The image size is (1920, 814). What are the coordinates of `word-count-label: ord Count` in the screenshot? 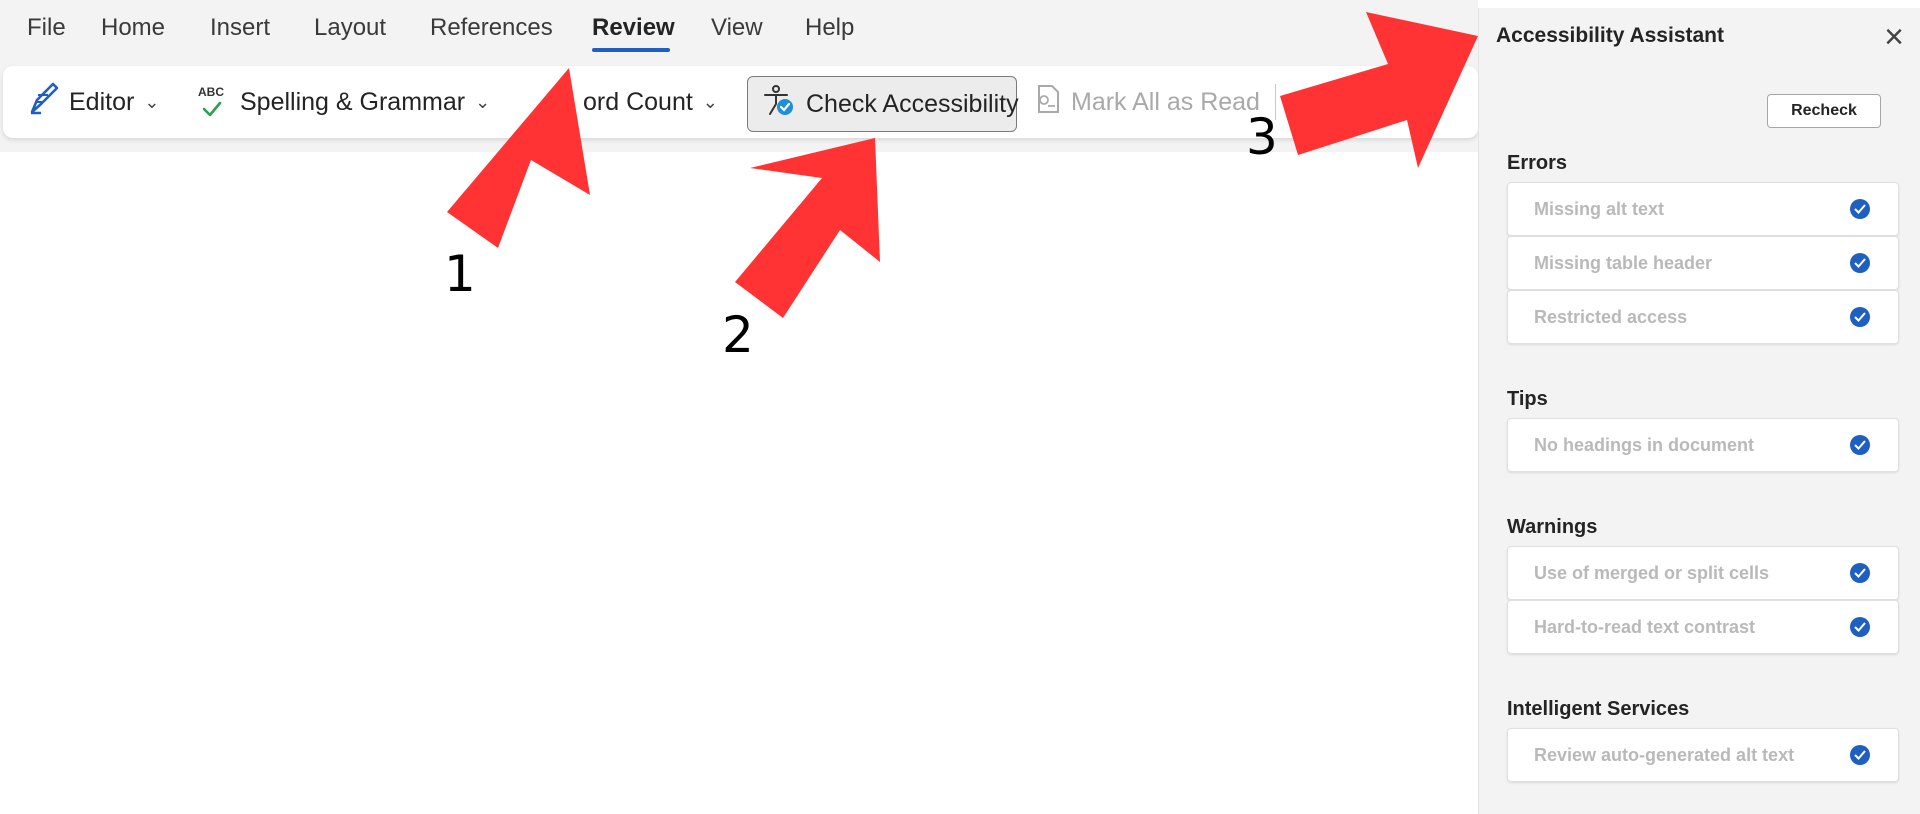 It's located at (638, 101).